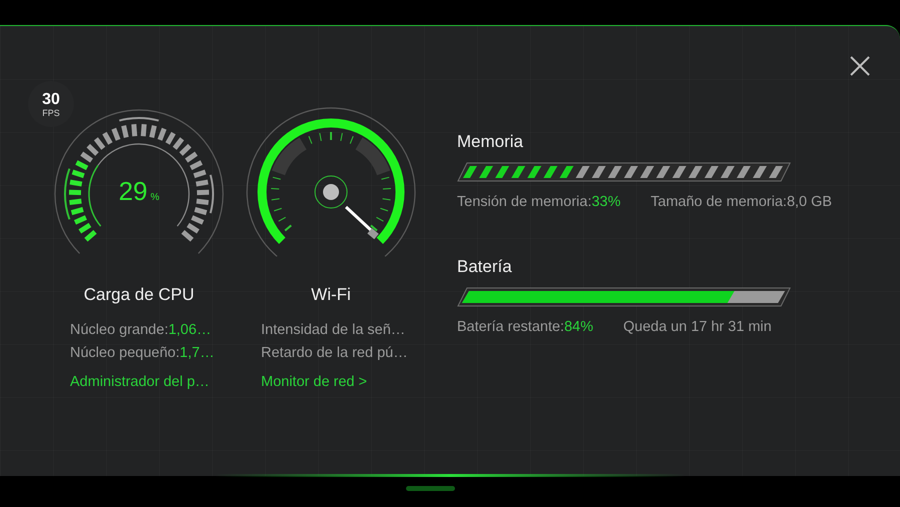  Describe the element at coordinates (155, 198) in the screenshot. I see `cpu-unit: %` at that location.